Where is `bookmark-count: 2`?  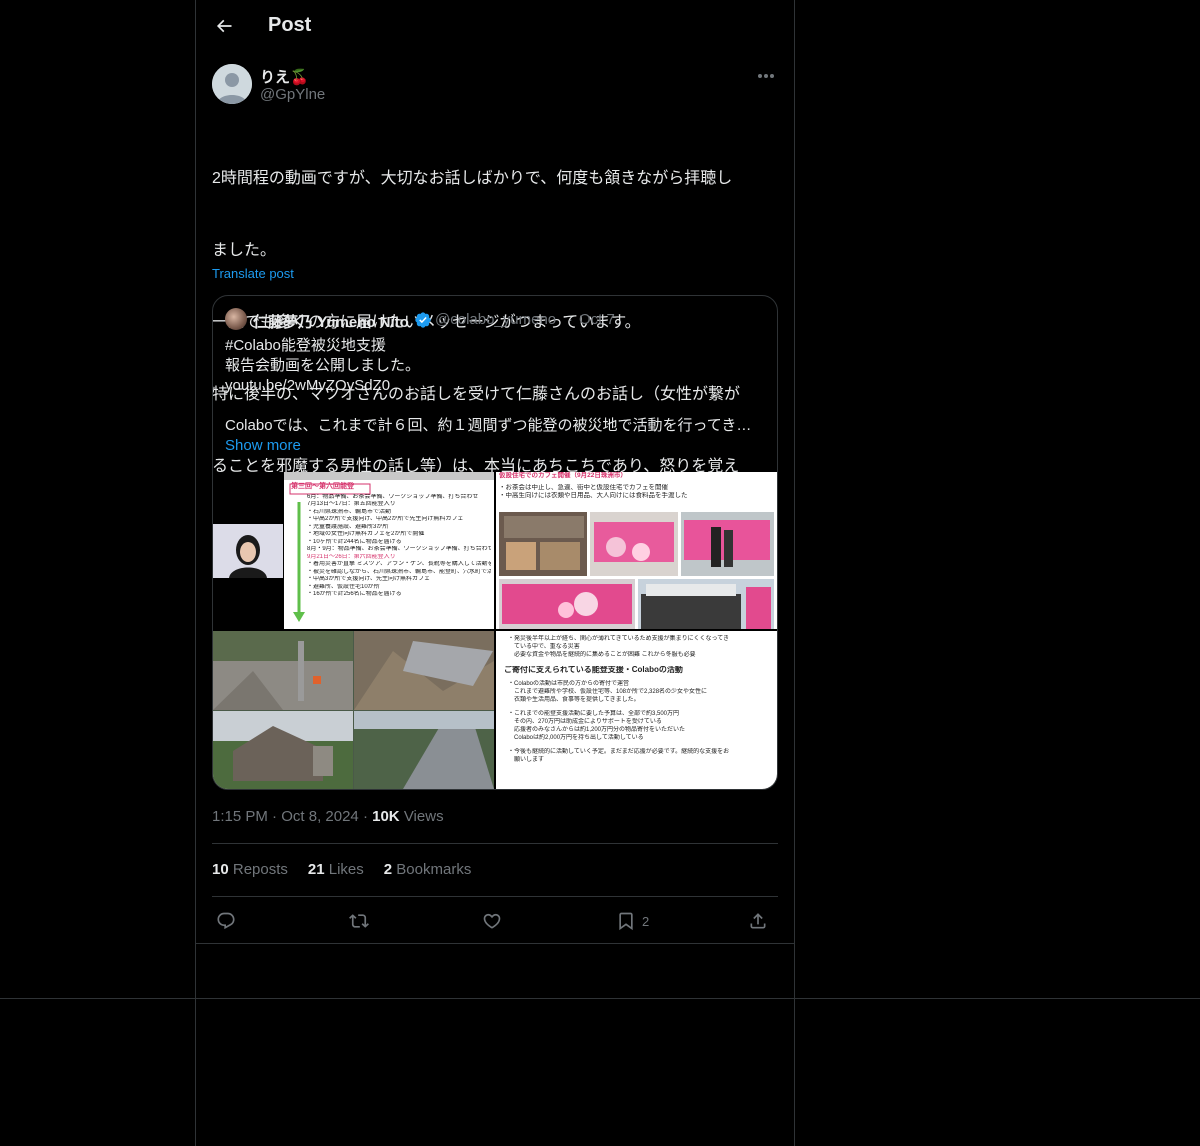
bookmark-count: 2 is located at coordinates (646, 921).